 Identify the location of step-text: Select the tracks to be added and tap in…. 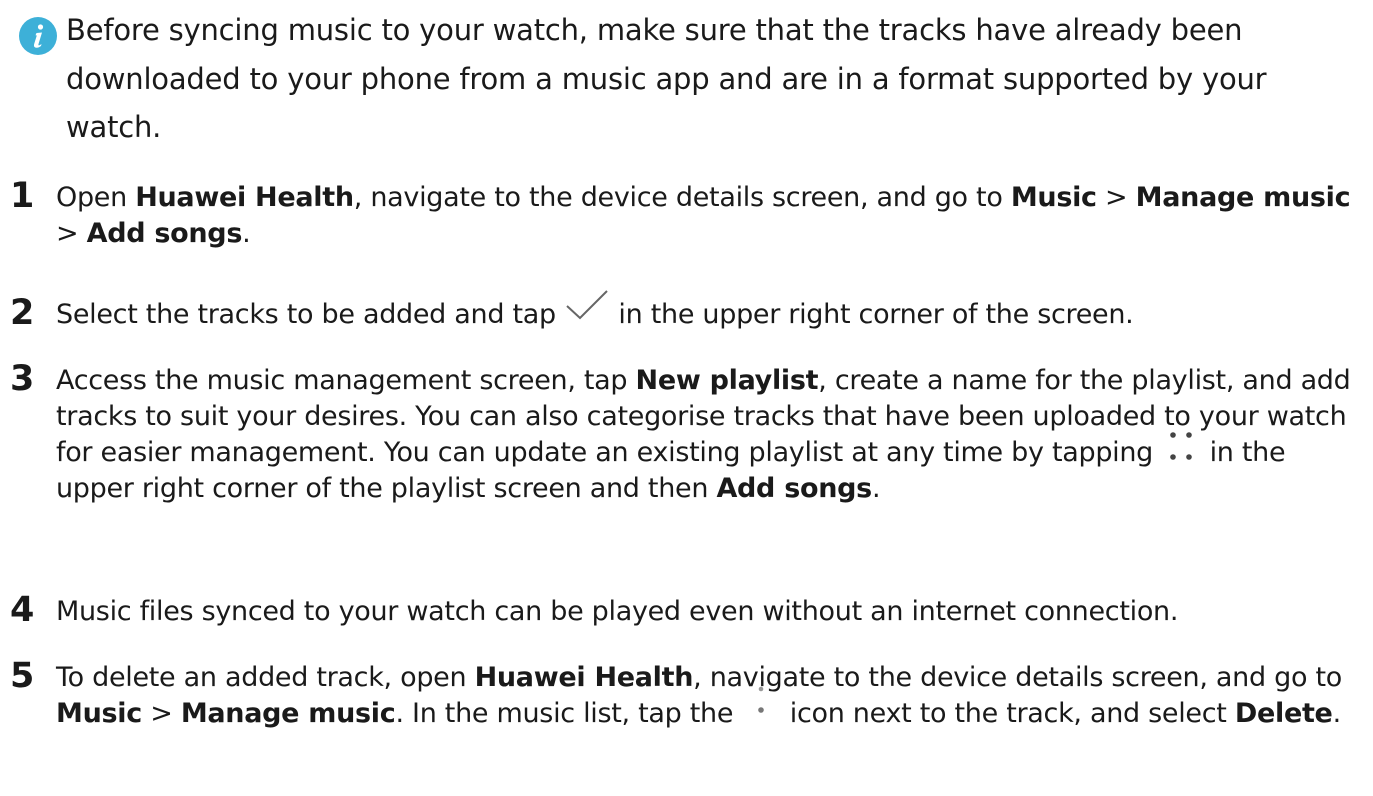
(710, 311).